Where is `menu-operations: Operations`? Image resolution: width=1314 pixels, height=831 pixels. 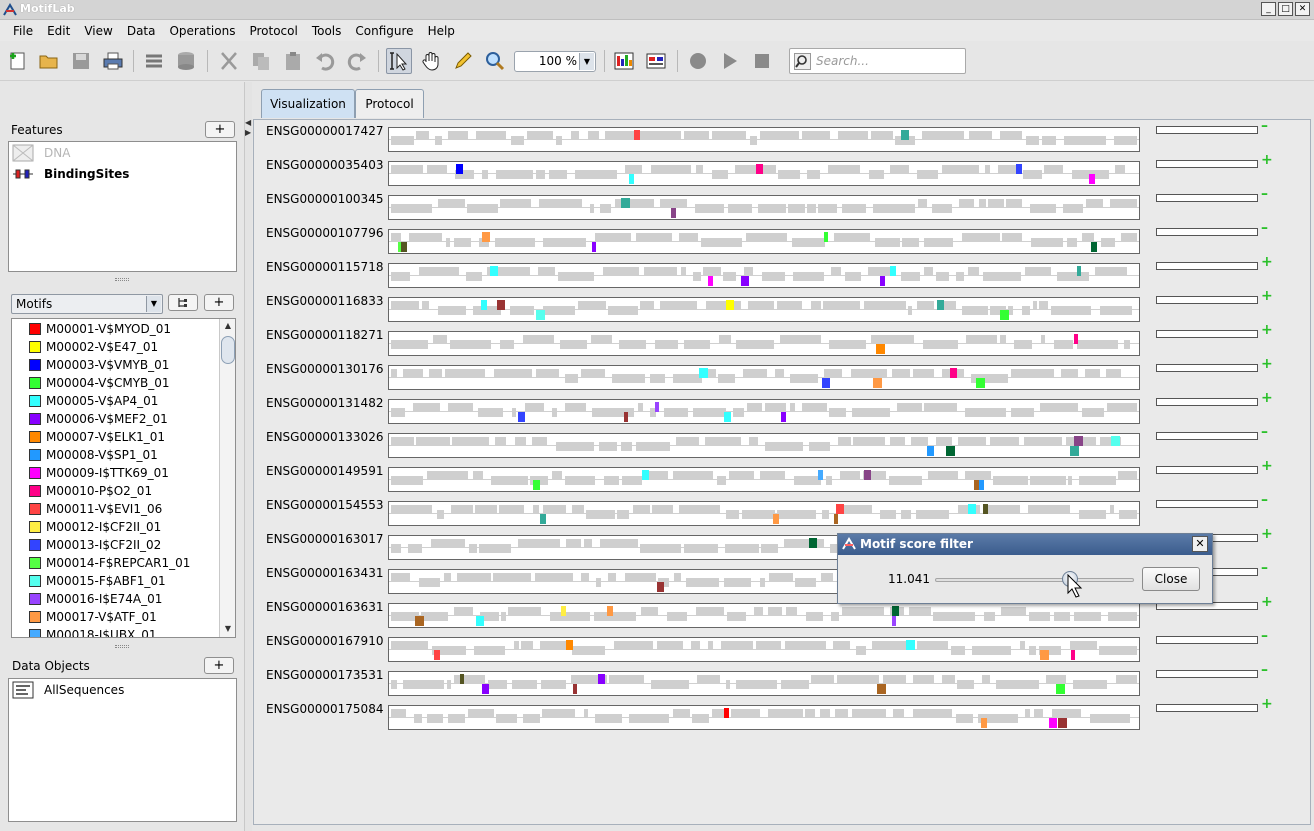 menu-operations: Operations is located at coordinates (202, 31).